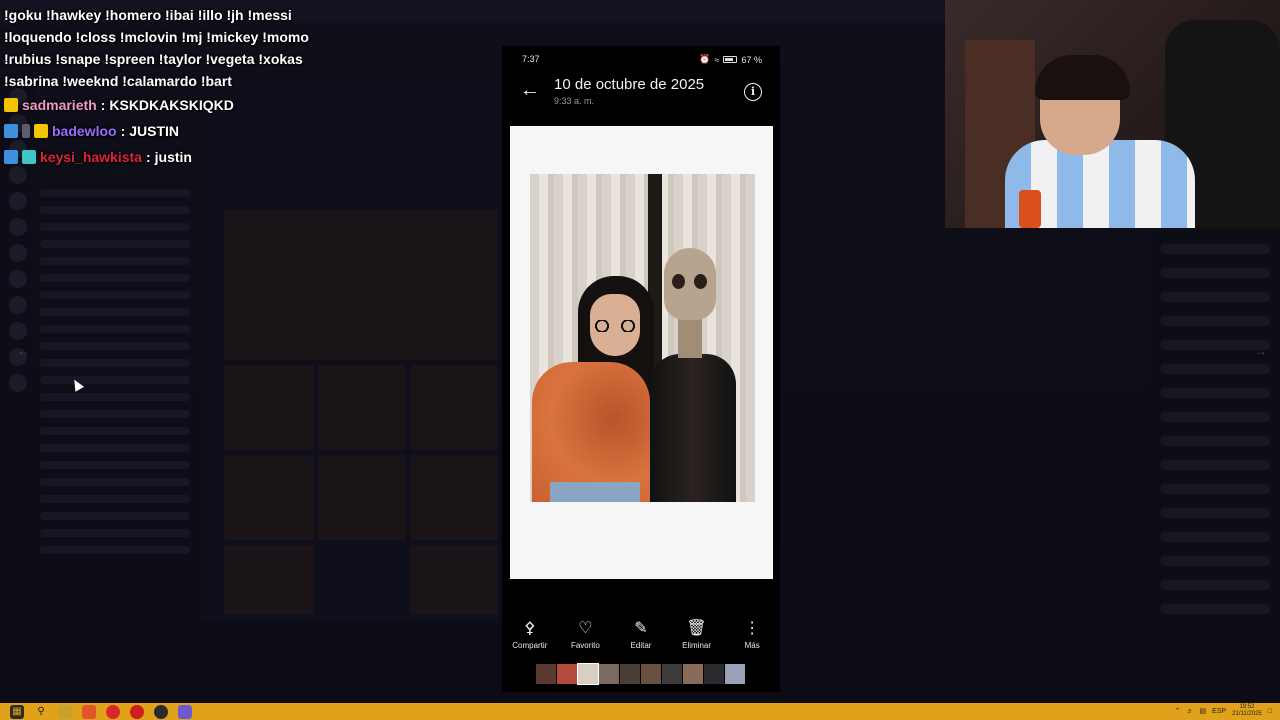 This screenshot has height=720, width=1280. I want to click on brave-icon, so click(89, 711).